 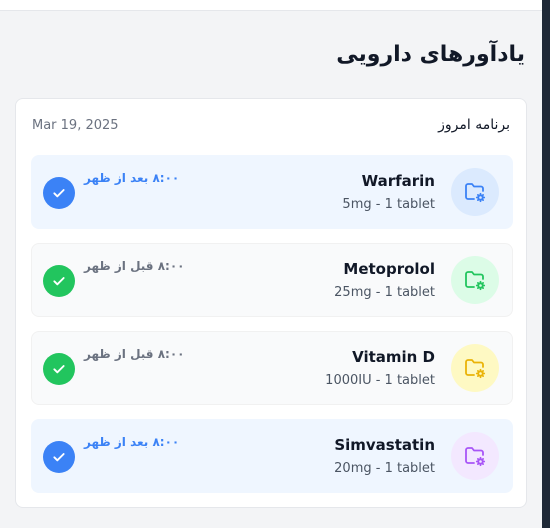 I want to click on medication-row: Metoprolol 25mg - 1 tablet ۸:۰۰ قبل از ظهر, so click(x=272, y=280).